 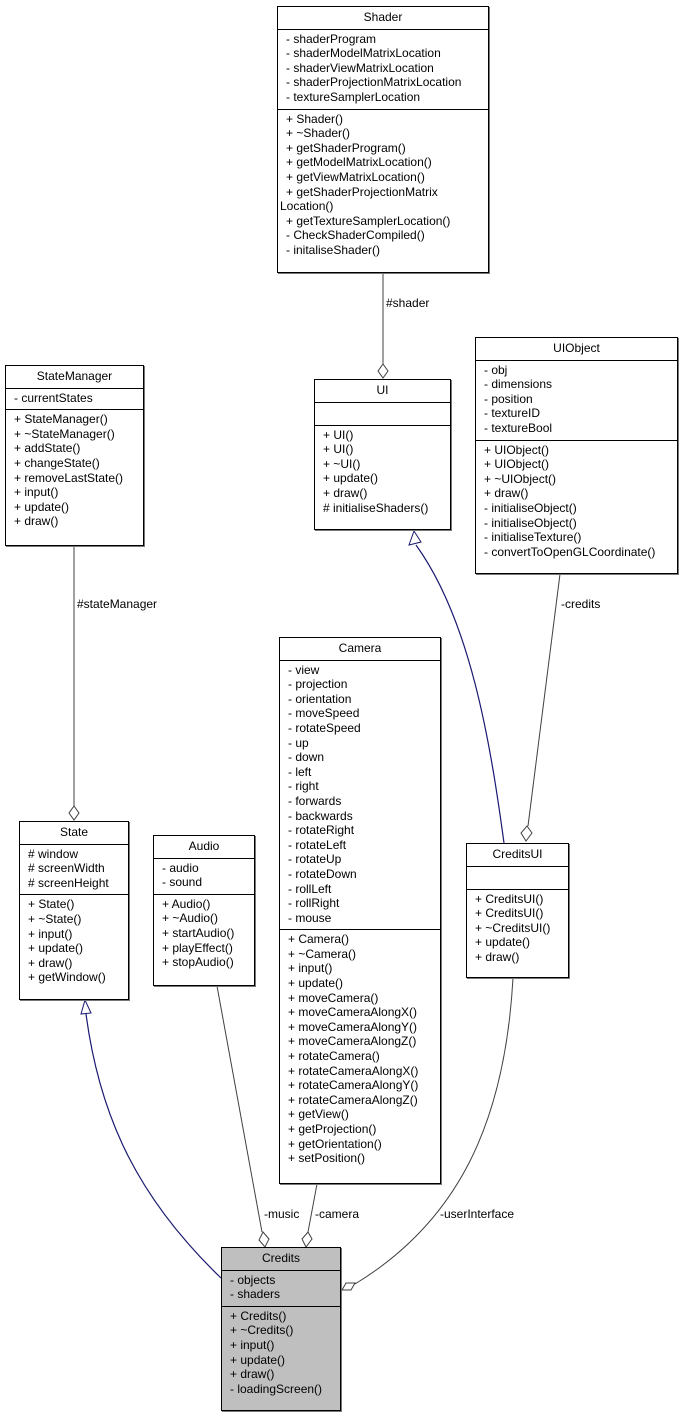 What do you see at coordinates (363, 53) in the screenshot?
I see `attribute: - shaderModelMatrixLocation` at bounding box center [363, 53].